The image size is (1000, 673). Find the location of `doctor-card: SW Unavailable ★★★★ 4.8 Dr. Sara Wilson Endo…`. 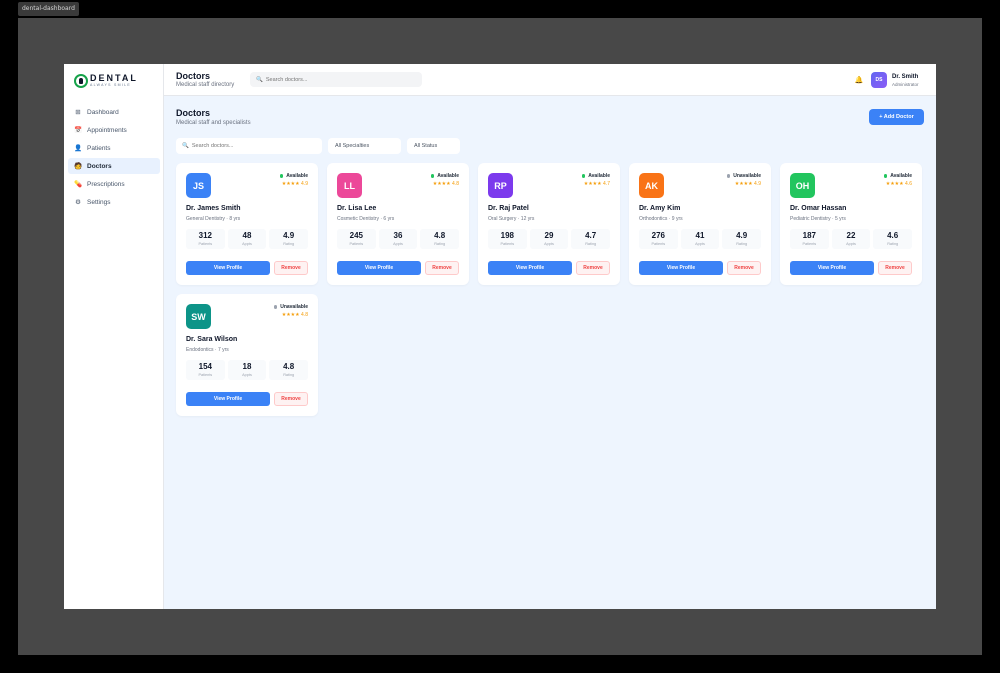

doctor-card: SW Unavailable ★★★★ 4.8 Dr. Sara Wilson Endo… is located at coordinates (247, 355).